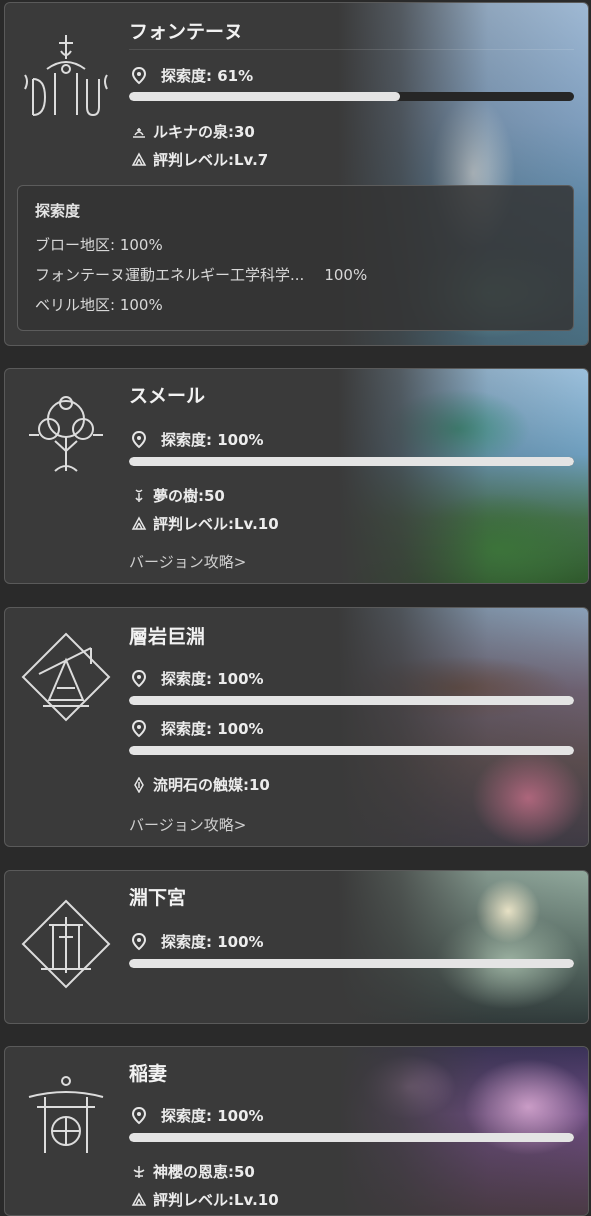  What do you see at coordinates (139, 1171) in the screenshot?
I see `sacred-sakura-icon` at bounding box center [139, 1171].